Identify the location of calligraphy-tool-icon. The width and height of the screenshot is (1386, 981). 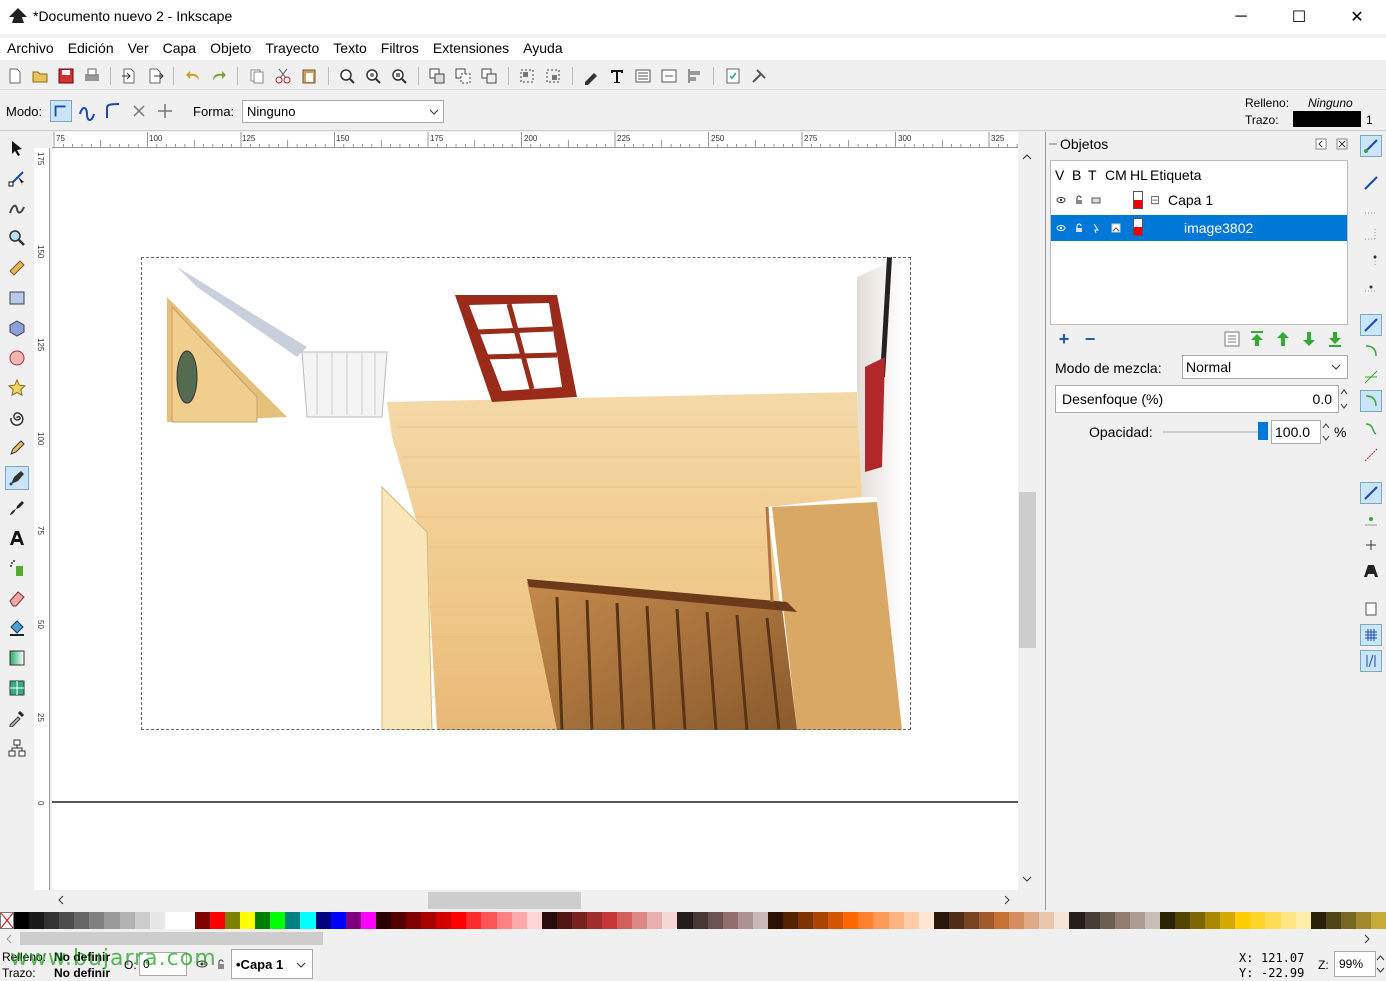
(17, 508).